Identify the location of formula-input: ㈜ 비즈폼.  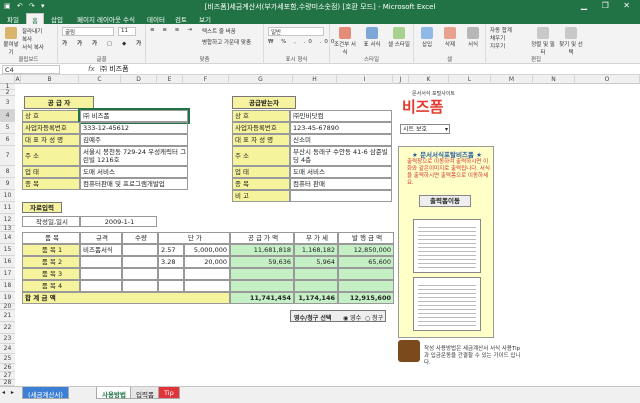
(114, 69).